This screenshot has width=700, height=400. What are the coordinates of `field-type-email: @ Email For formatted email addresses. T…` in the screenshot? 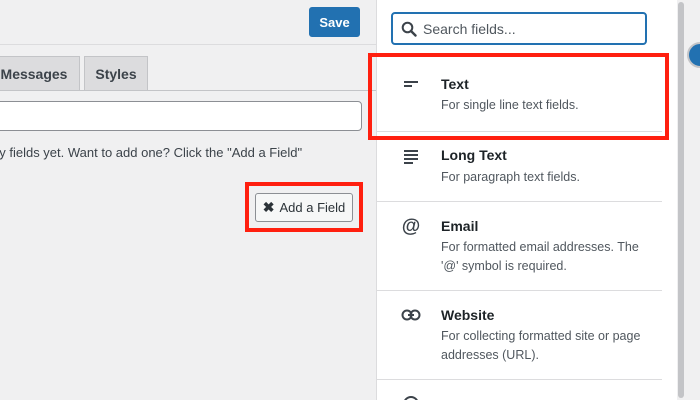 It's located at (519, 246).